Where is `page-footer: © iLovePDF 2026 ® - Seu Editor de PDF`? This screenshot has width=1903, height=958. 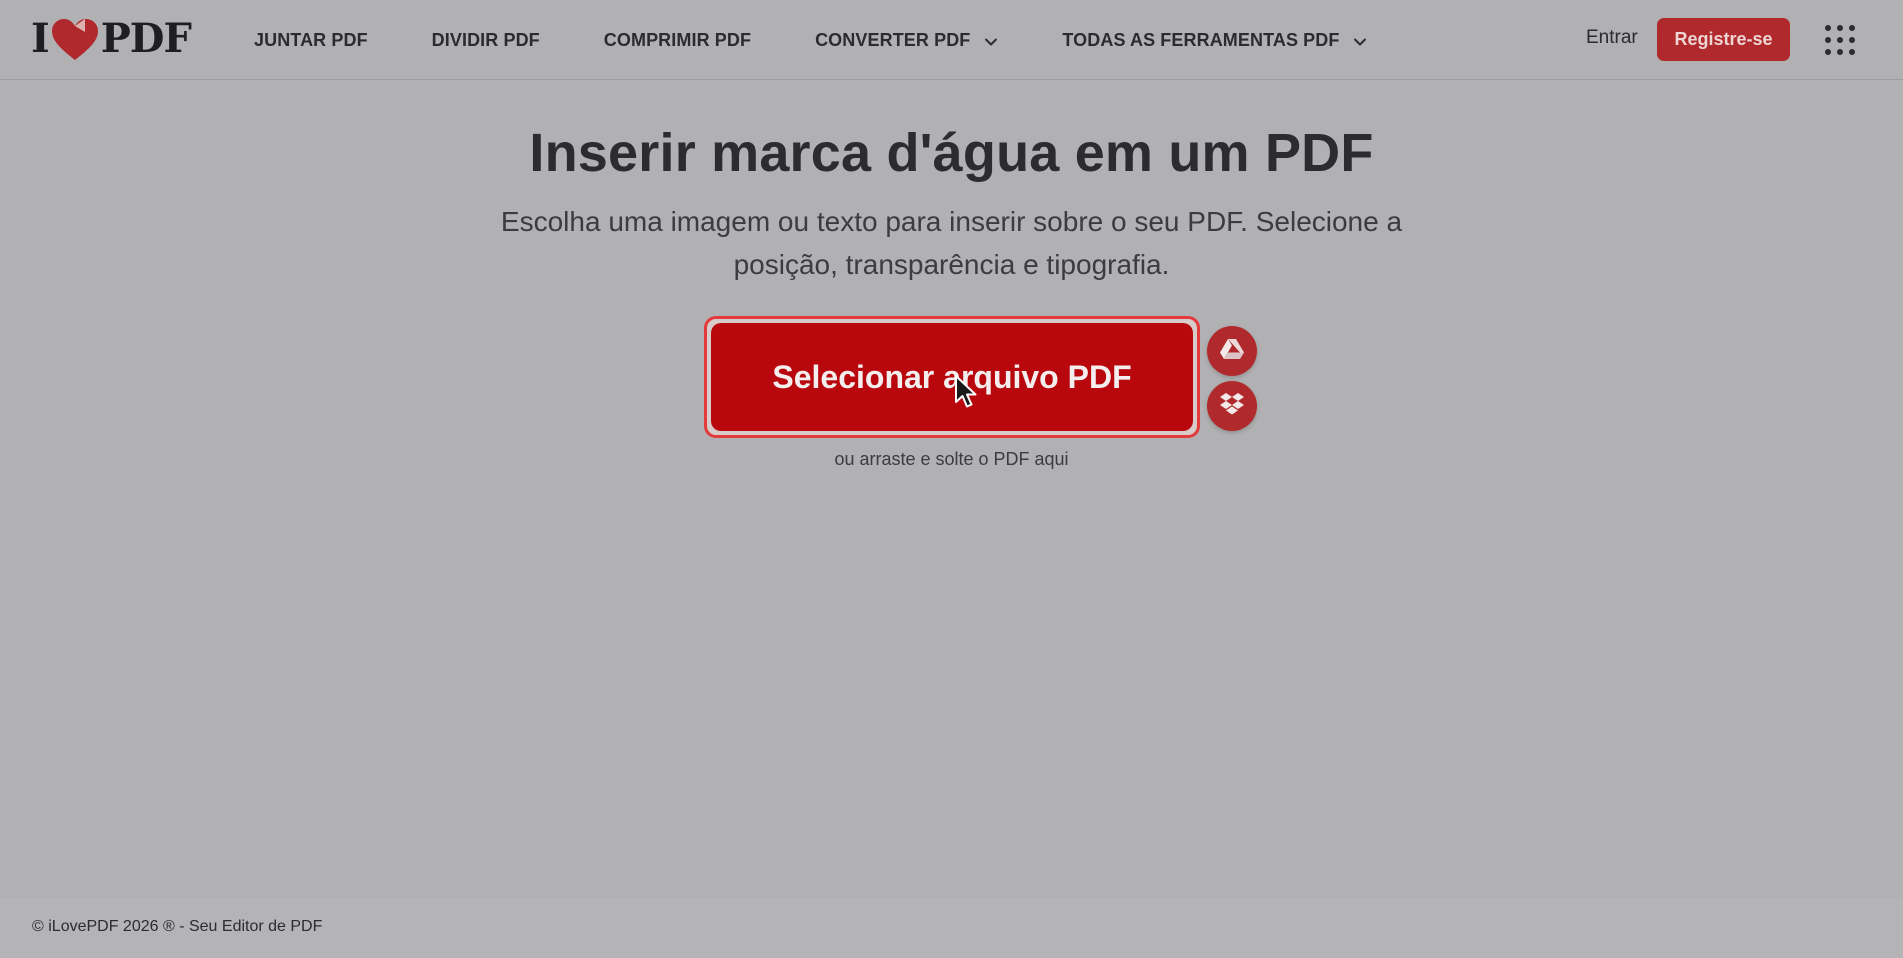 page-footer: © iLovePDF 2026 ® - Seu Editor de PDF is located at coordinates (951, 928).